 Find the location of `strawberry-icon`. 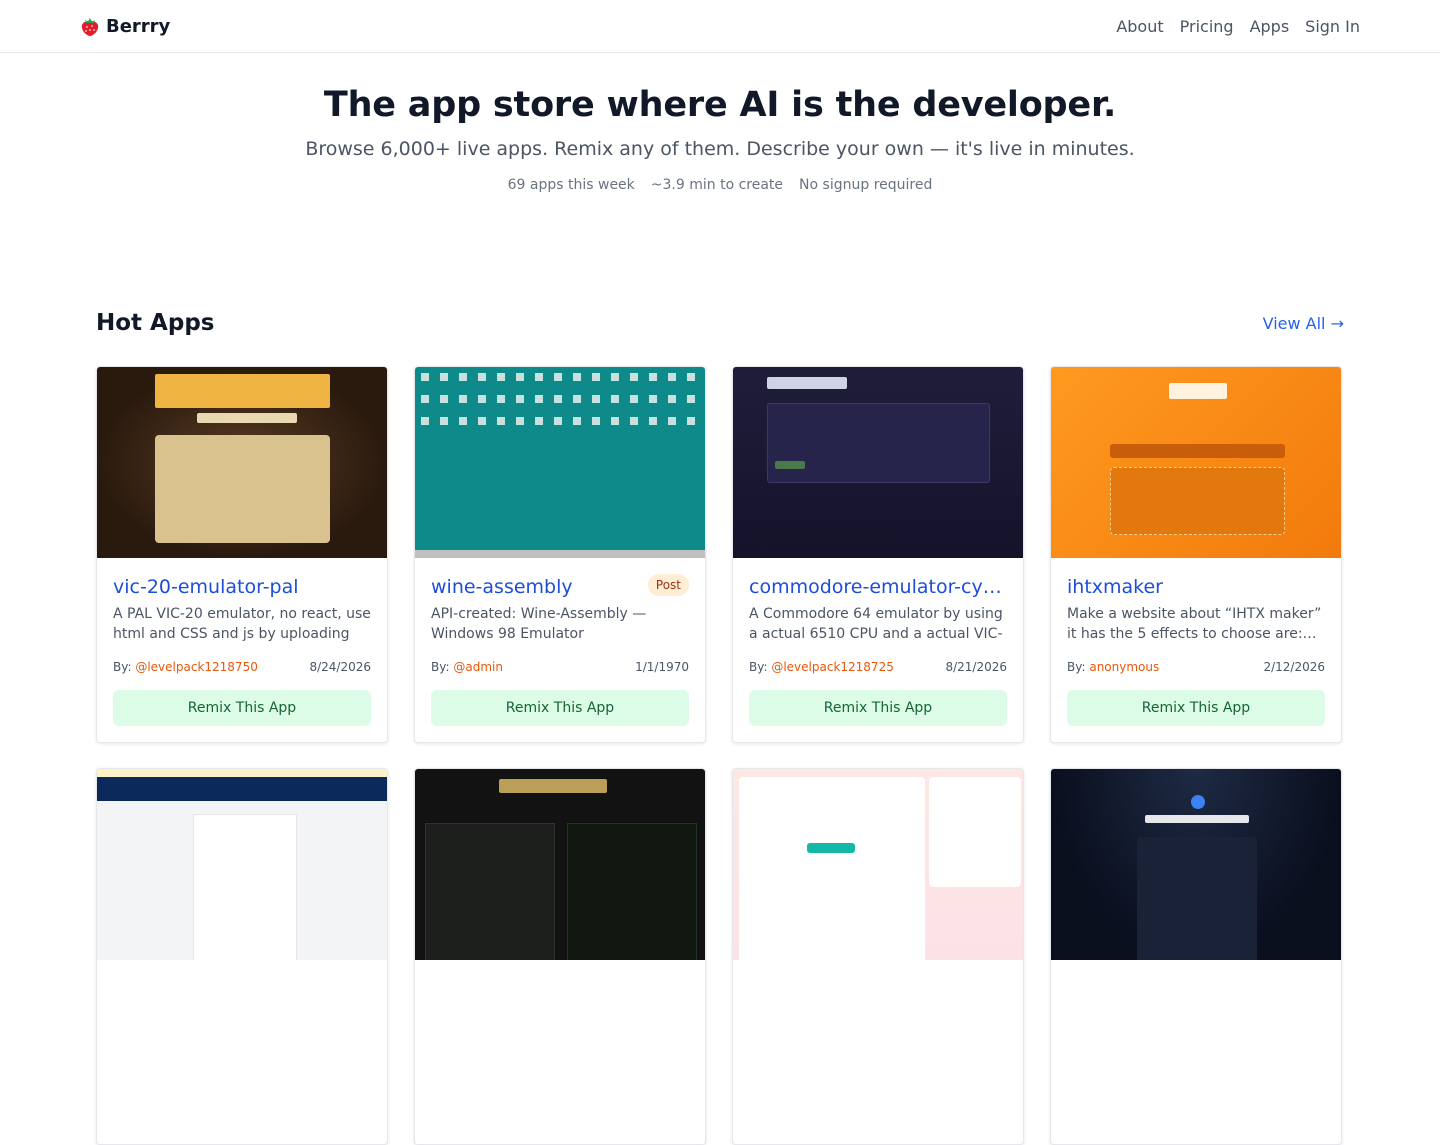

strawberry-icon is located at coordinates (90, 27).